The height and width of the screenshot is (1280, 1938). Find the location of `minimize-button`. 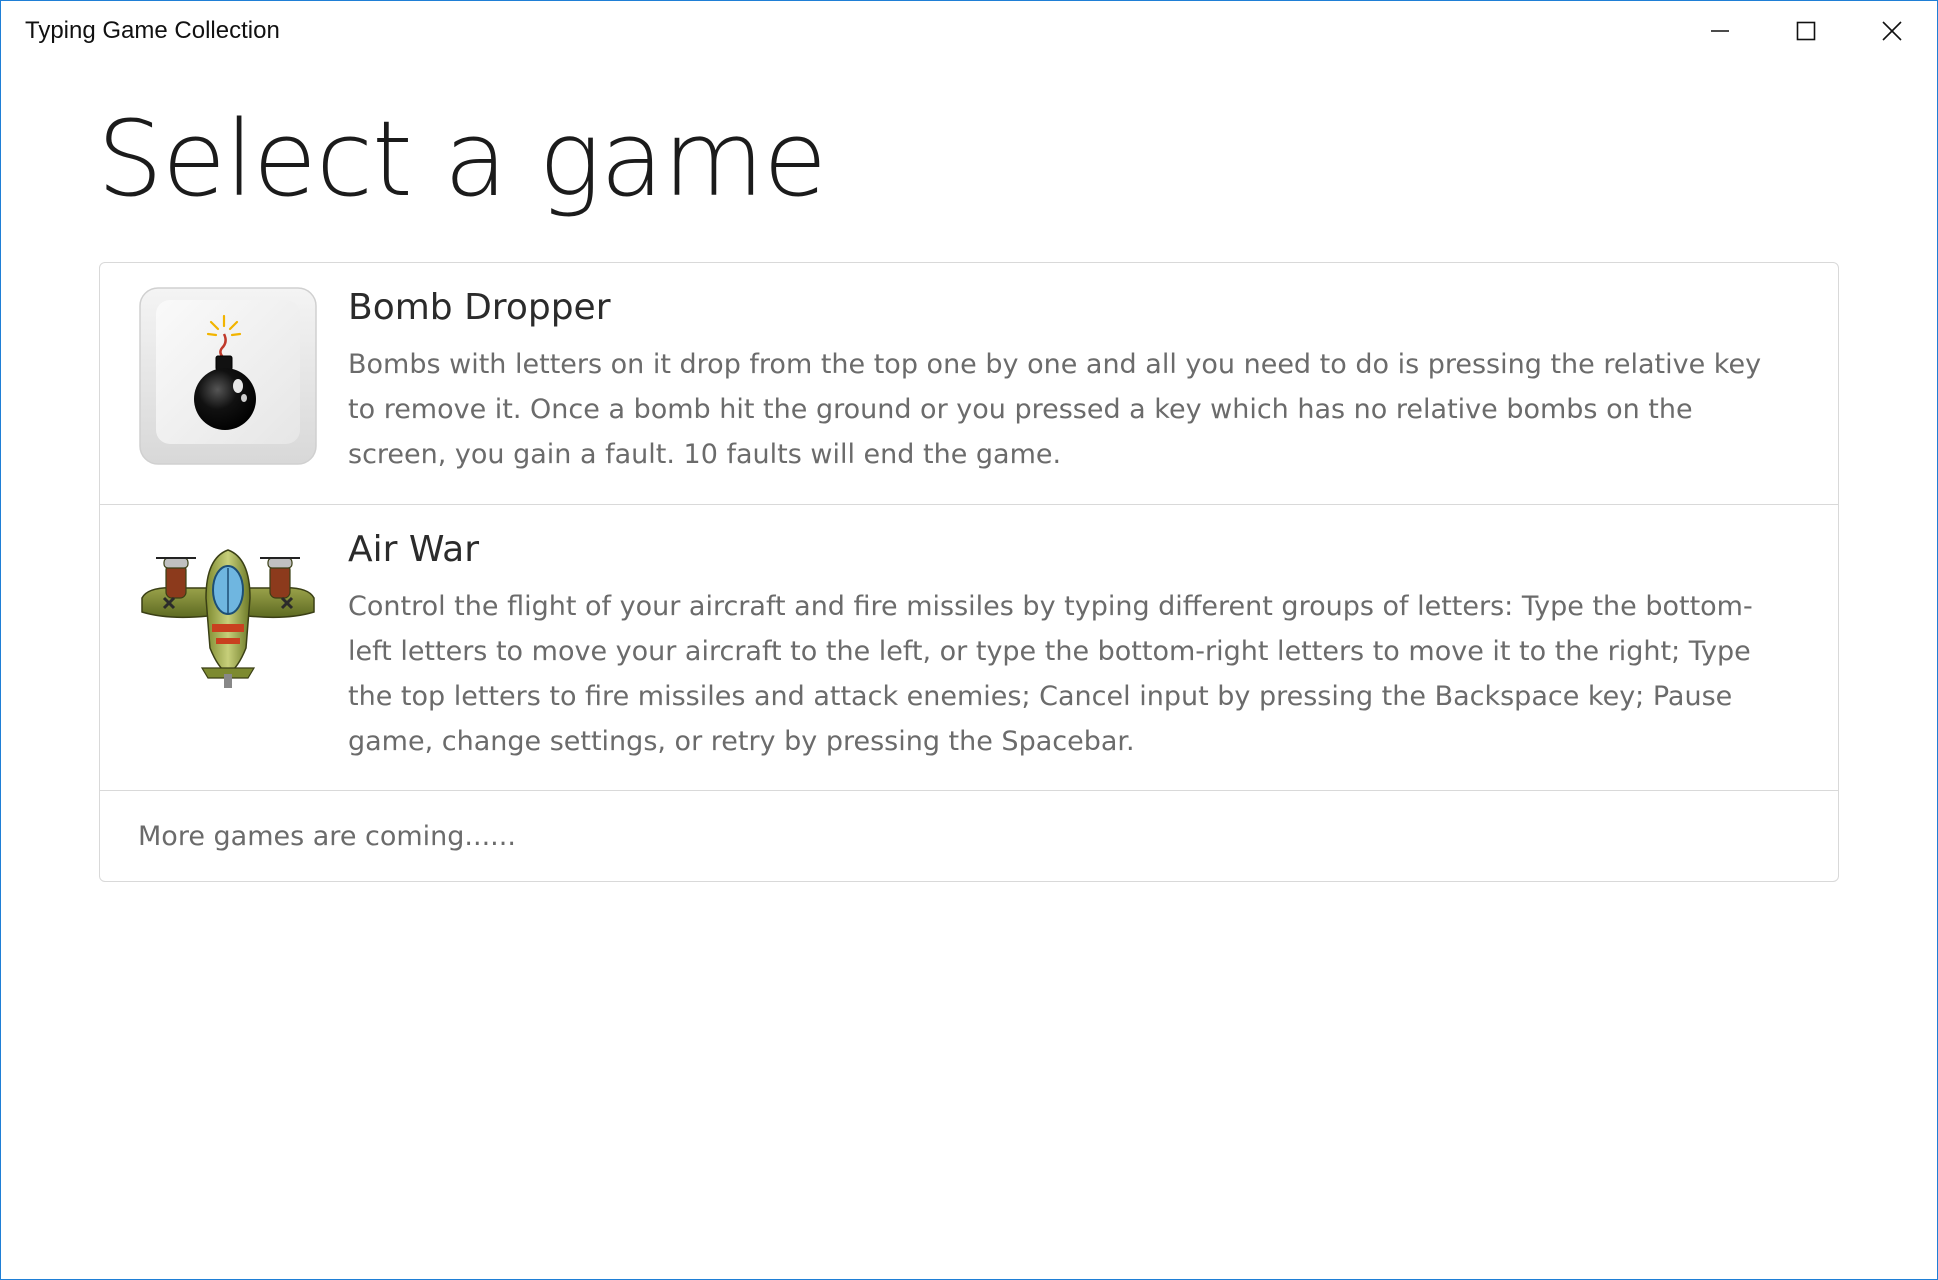

minimize-button is located at coordinates (1720, 31).